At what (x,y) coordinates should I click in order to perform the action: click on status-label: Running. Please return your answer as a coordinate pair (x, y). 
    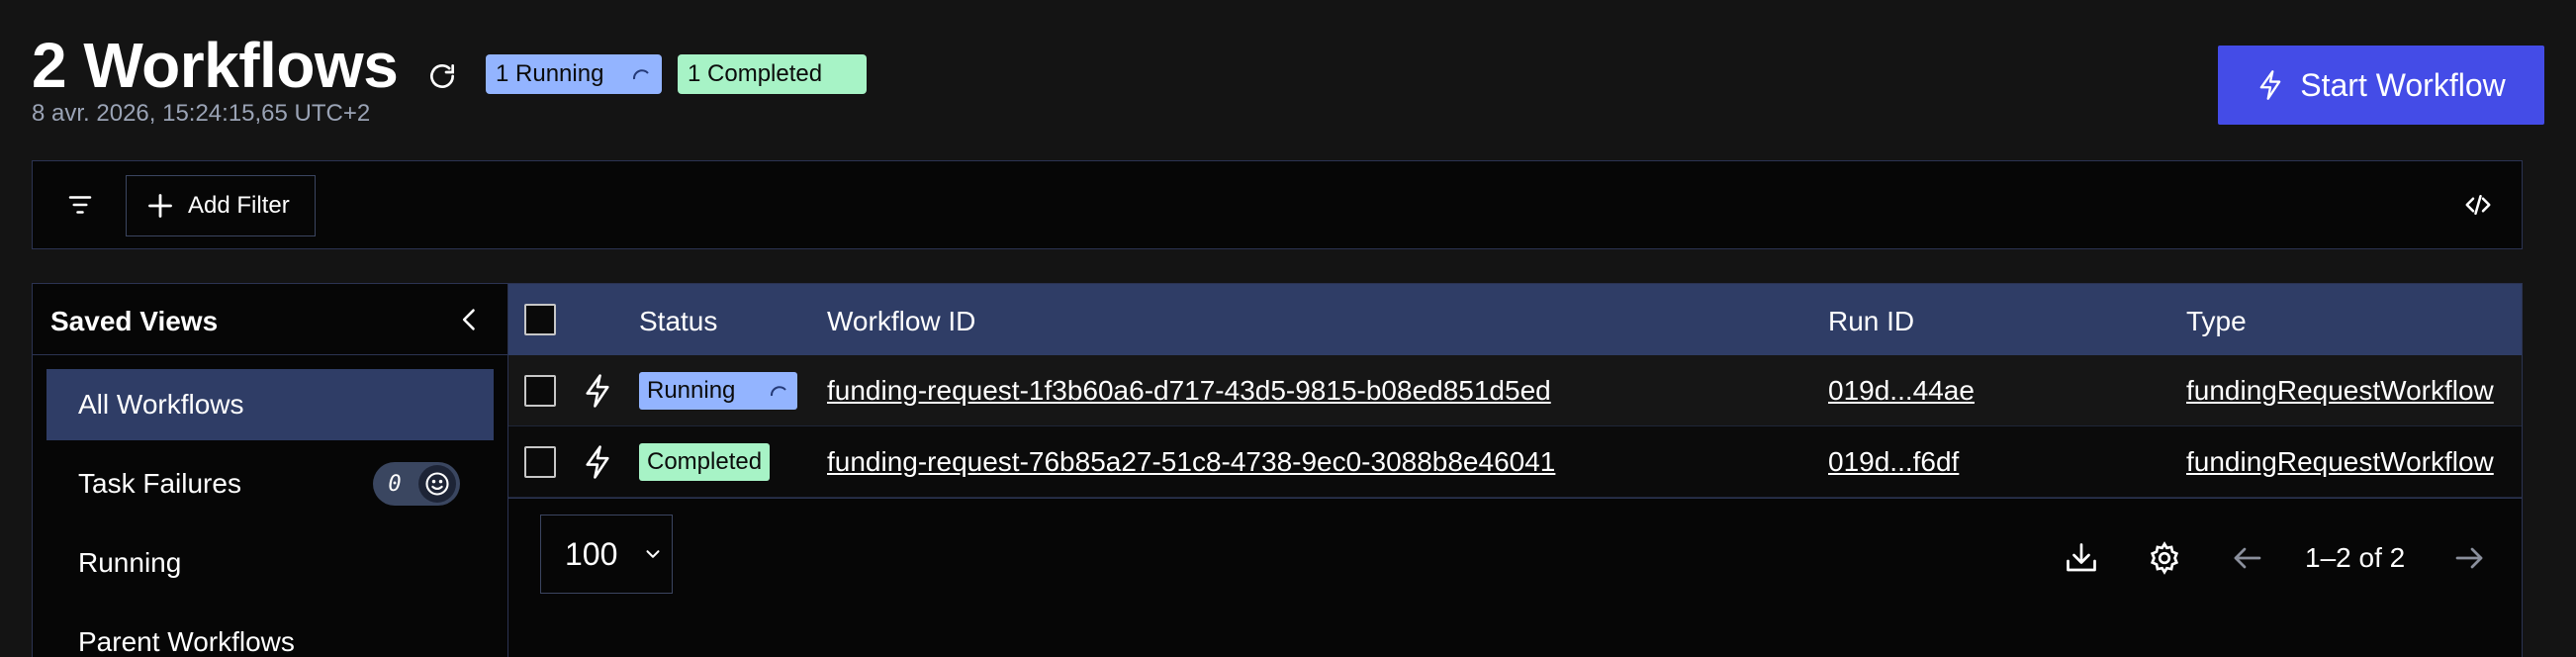
    Looking at the image, I should click on (691, 390).